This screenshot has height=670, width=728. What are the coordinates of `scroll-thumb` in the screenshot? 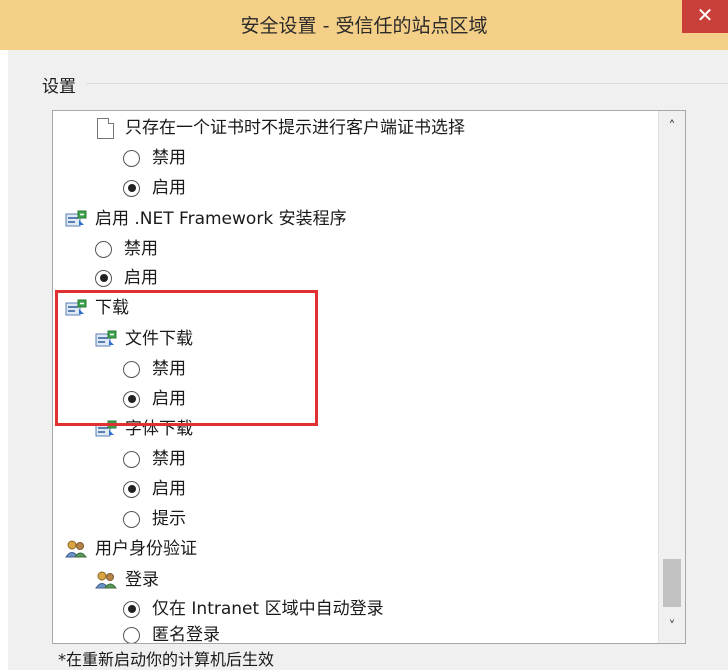 It's located at (672, 583).